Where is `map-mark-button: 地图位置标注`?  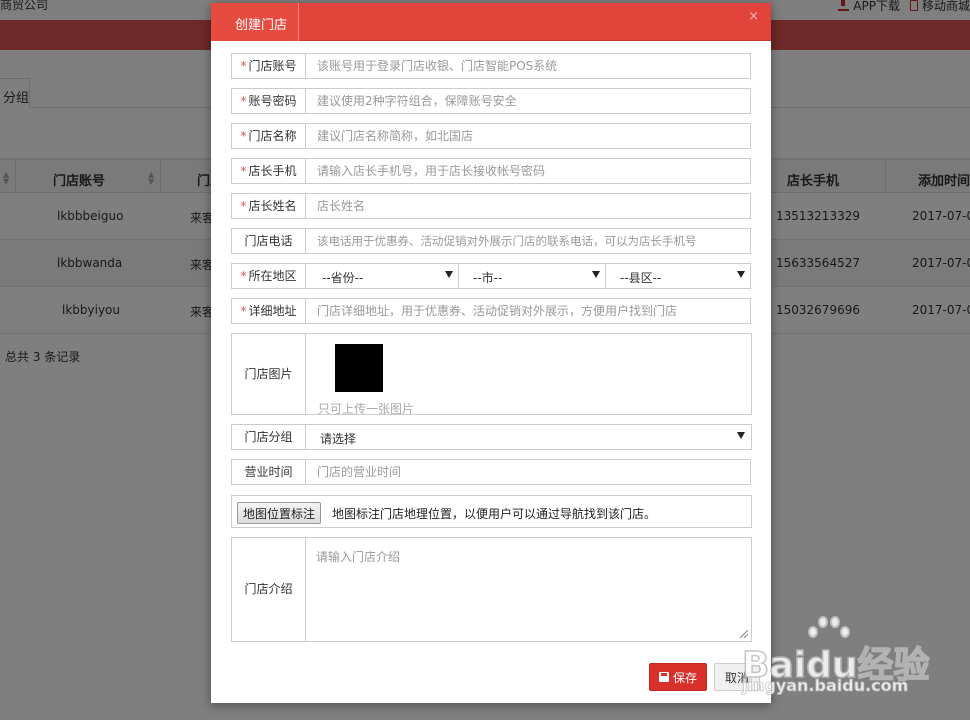
map-mark-button: 地图位置标注 is located at coordinates (279, 513).